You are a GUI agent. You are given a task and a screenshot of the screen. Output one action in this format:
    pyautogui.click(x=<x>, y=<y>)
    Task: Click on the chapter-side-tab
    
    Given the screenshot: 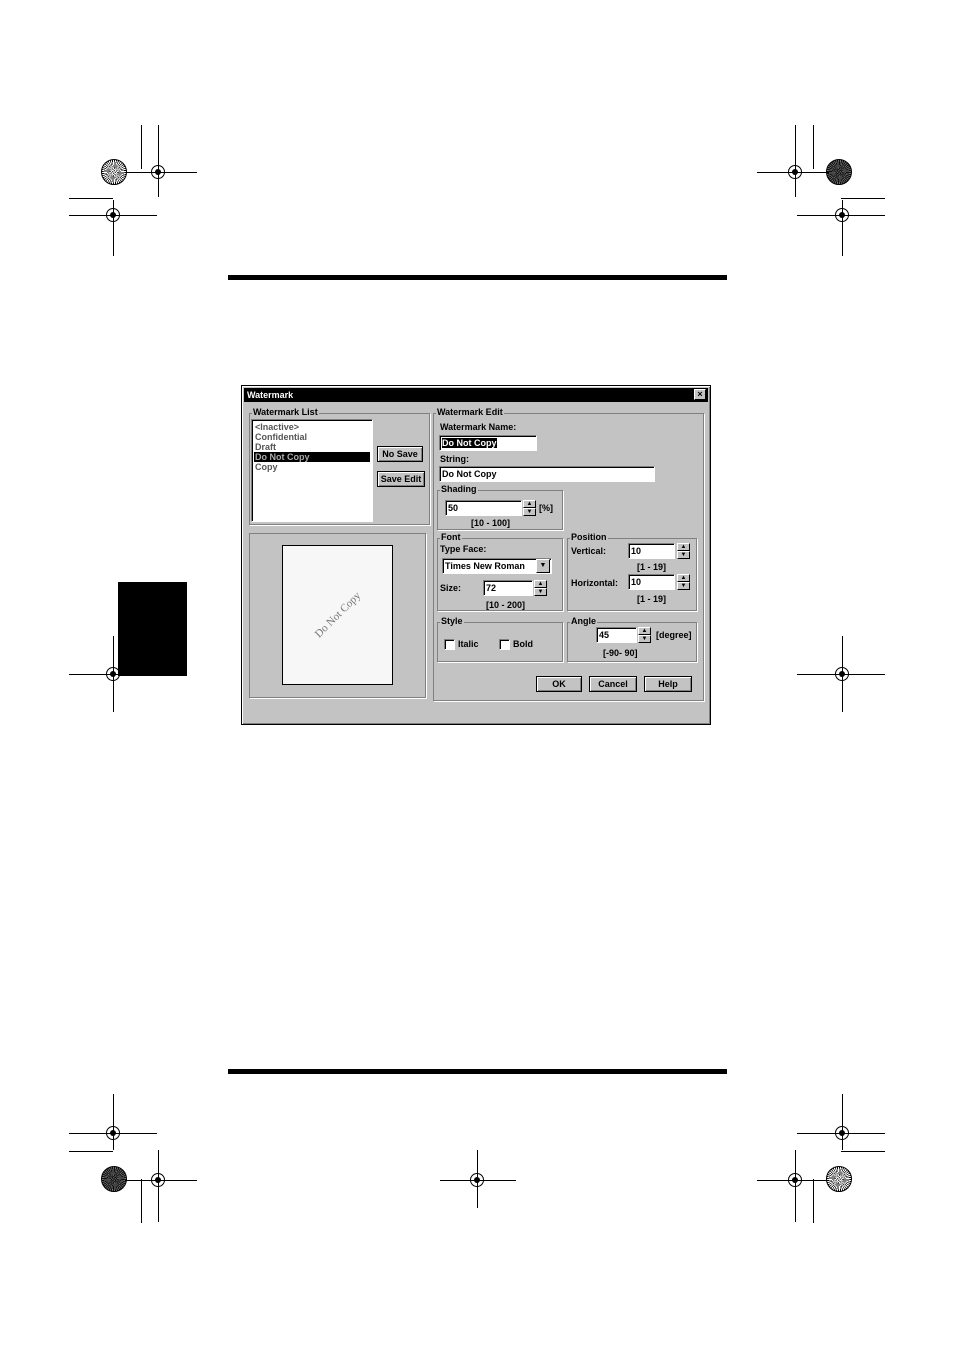 What is the action you would take?
    pyautogui.click(x=152, y=629)
    